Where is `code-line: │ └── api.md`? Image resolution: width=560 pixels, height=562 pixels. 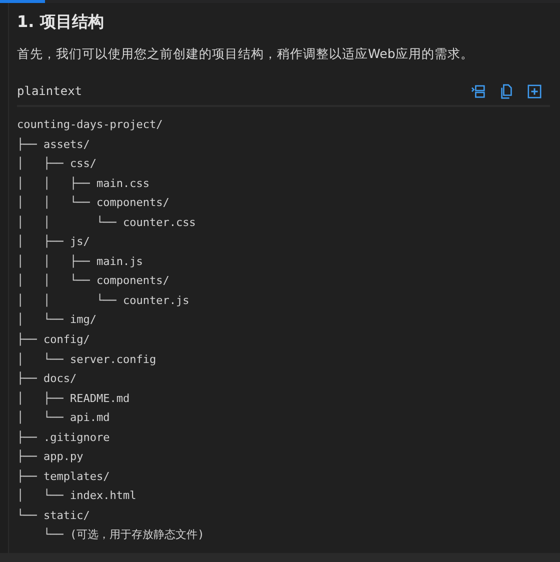 code-line: │ └── api.md is located at coordinates (64, 418).